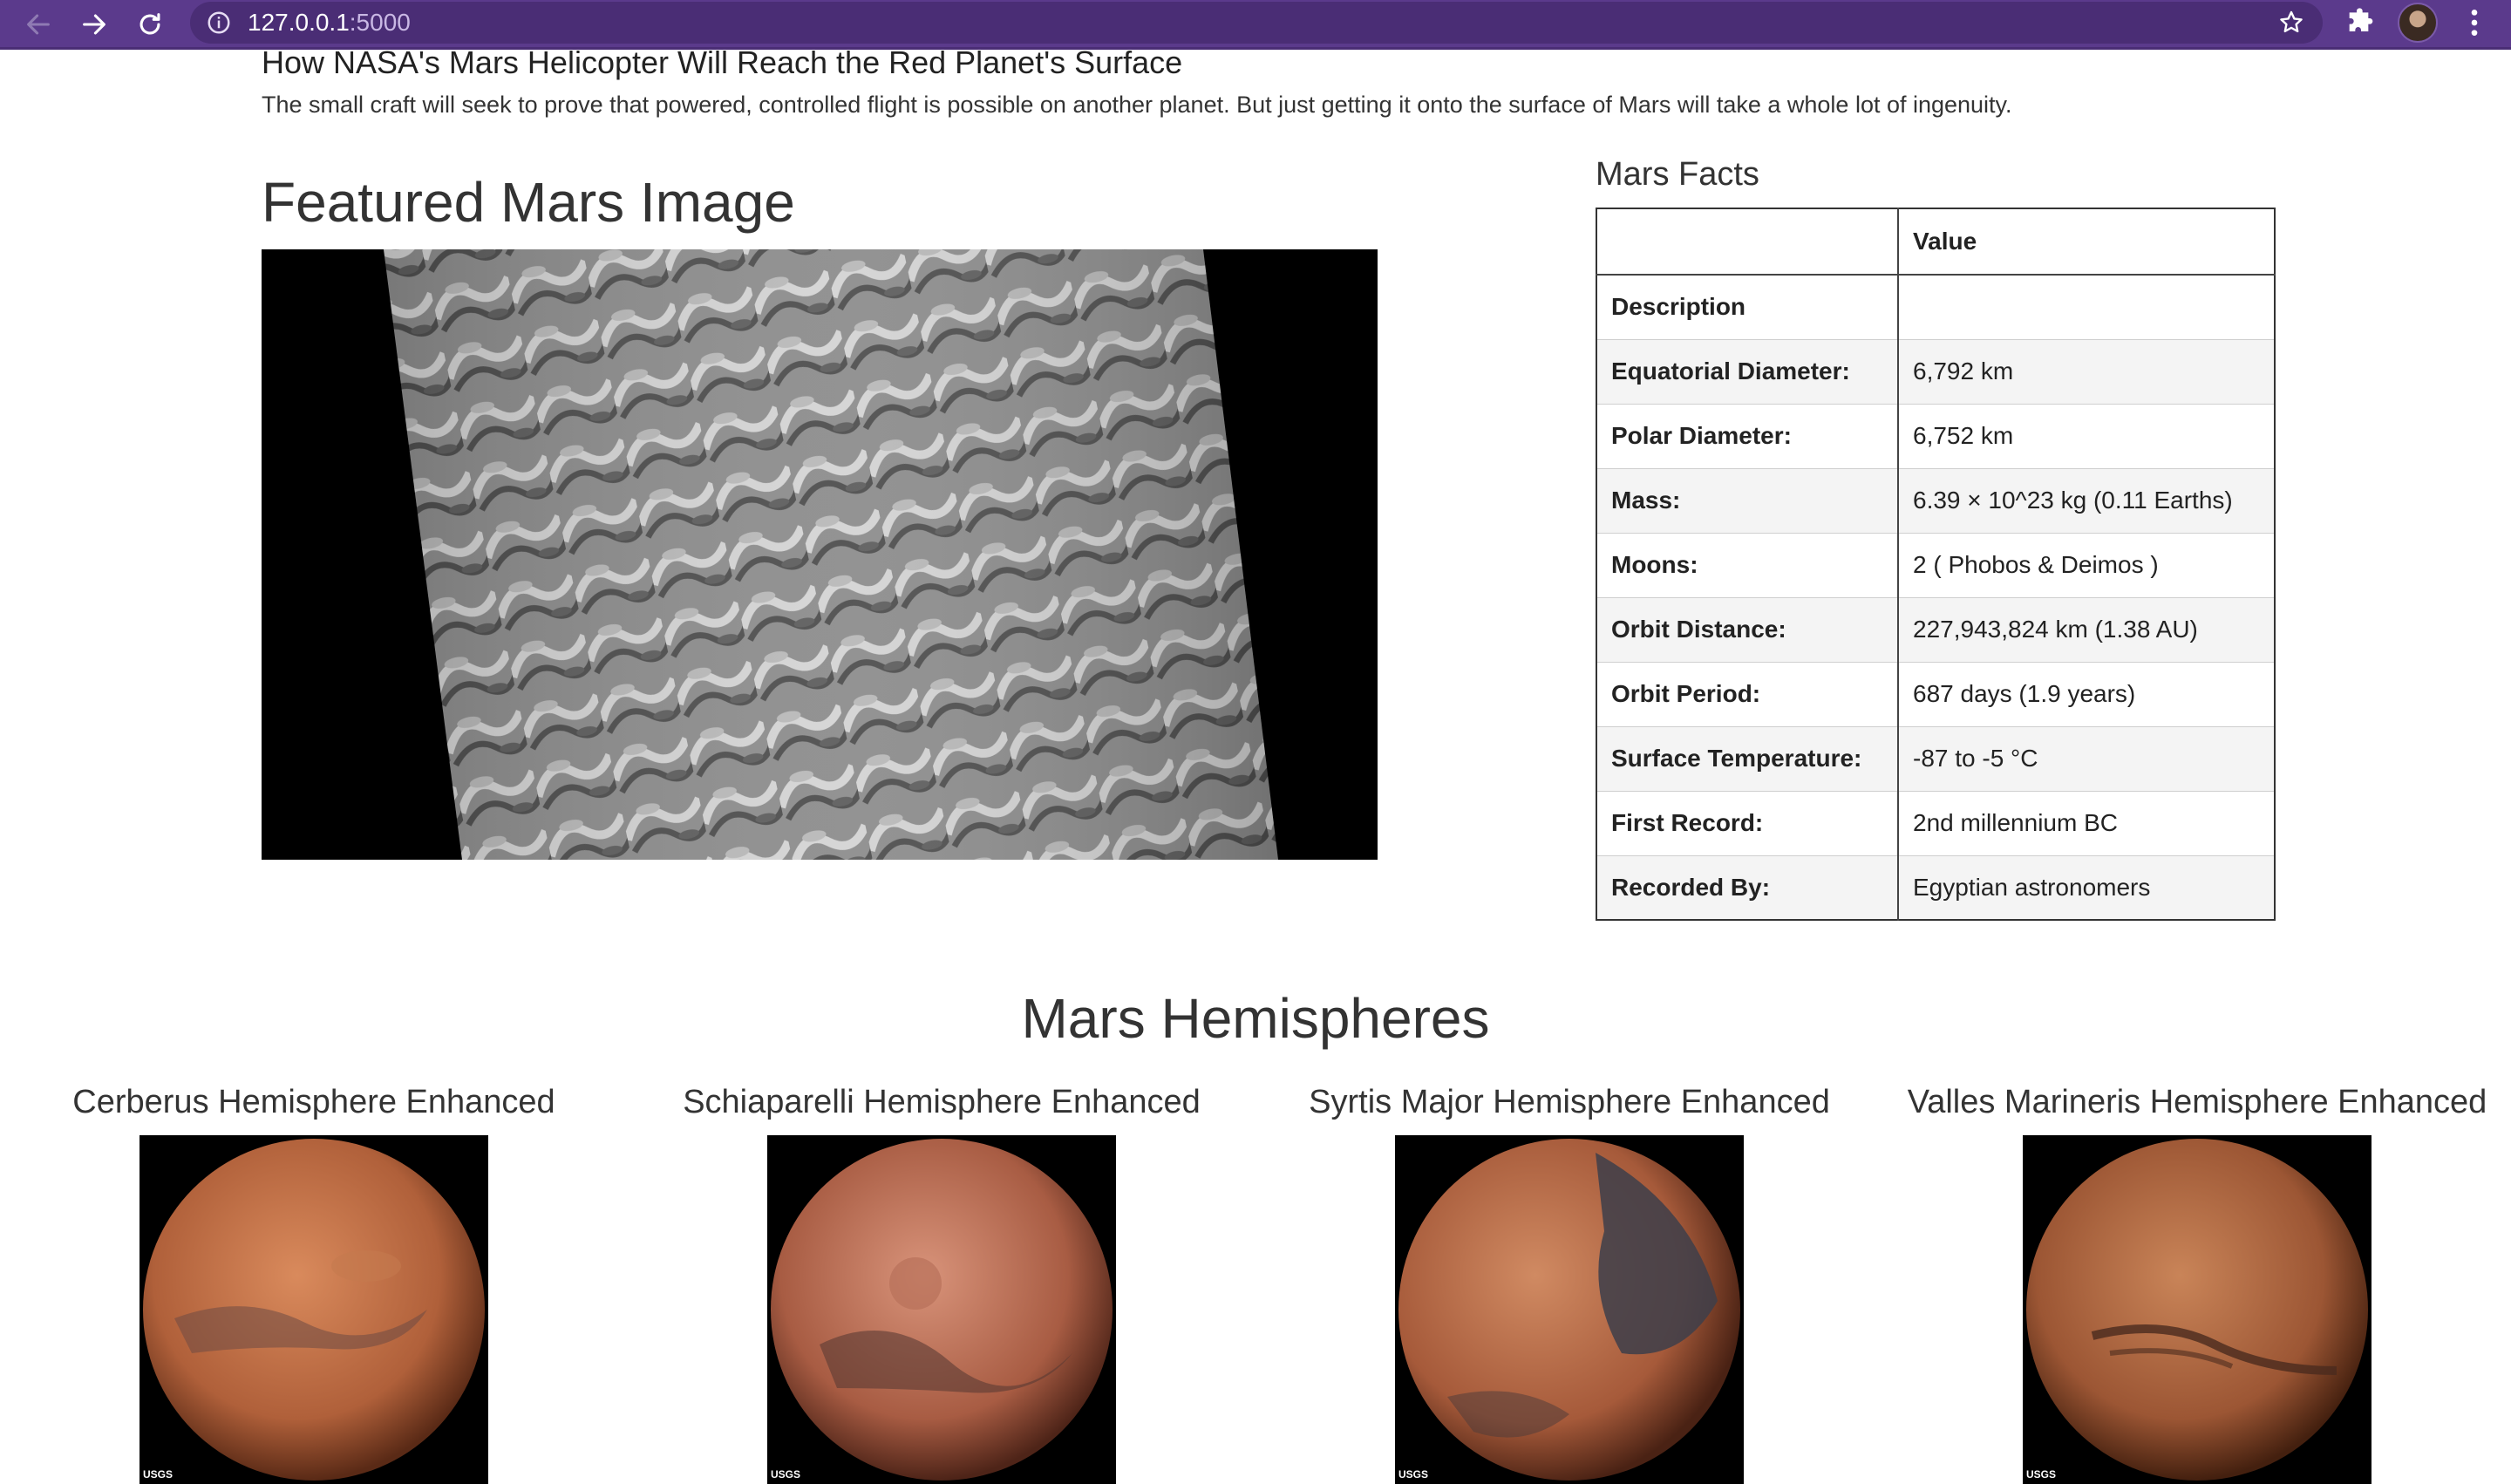 This screenshot has width=2511, height=1484. I want to click on hemisphere-image-valles-marineris: USGS, so click(2197, 1309).